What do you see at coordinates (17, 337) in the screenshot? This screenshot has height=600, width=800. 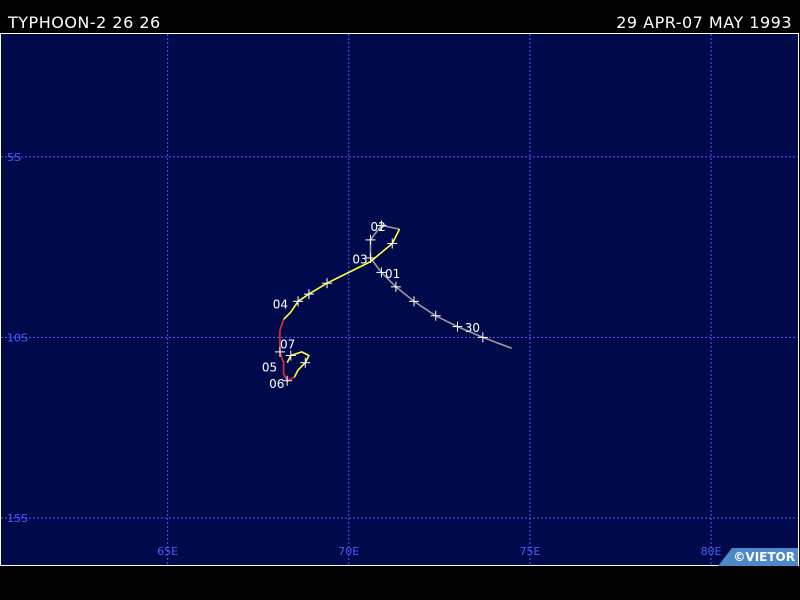 I see `lat-tick-label: 10S` at bounding box center [17, 337].